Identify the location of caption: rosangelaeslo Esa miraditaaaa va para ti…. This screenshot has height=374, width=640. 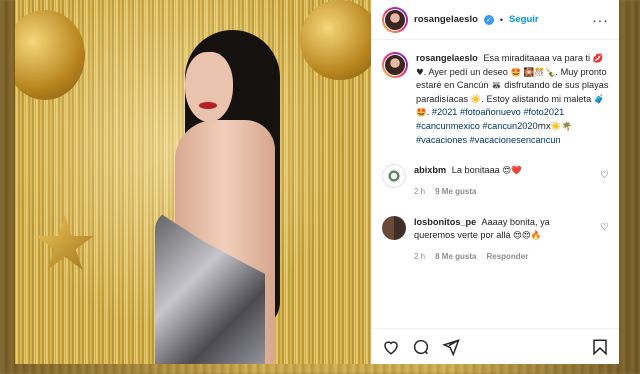
(495, 99).